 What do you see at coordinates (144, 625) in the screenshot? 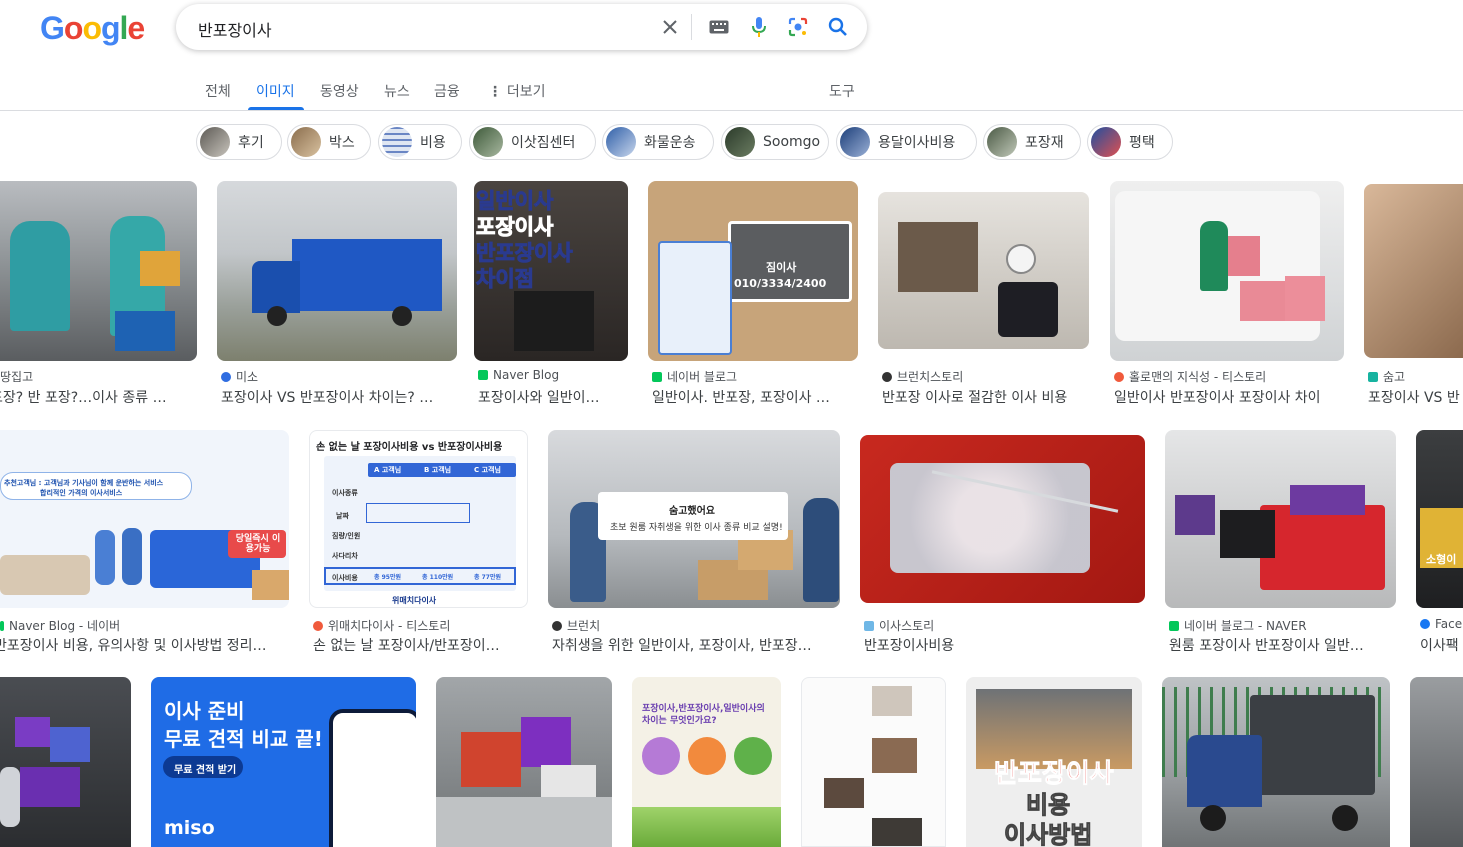
I see `result-source: Naver Blog - 네이버` at bounding box center [144, 625].